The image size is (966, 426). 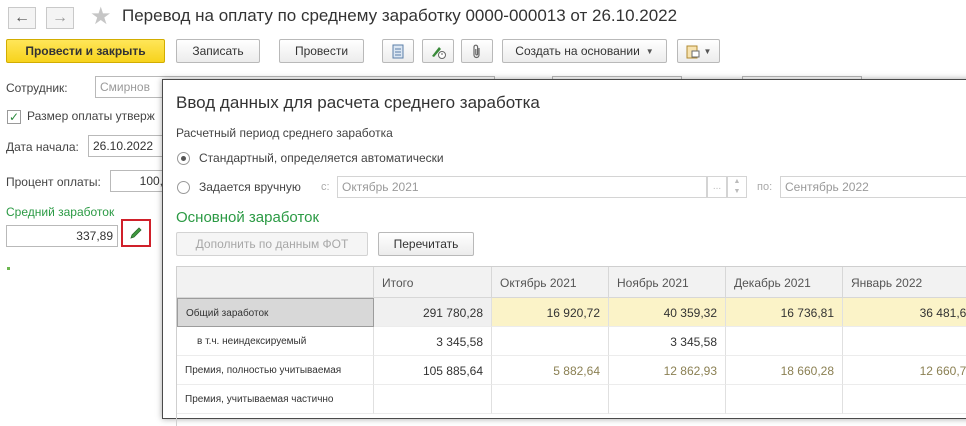 What do you see at coordinates (433, 341) in the screenshot?
I see `row-total-cell: 3 345,58` at bounding box center [433, 341].